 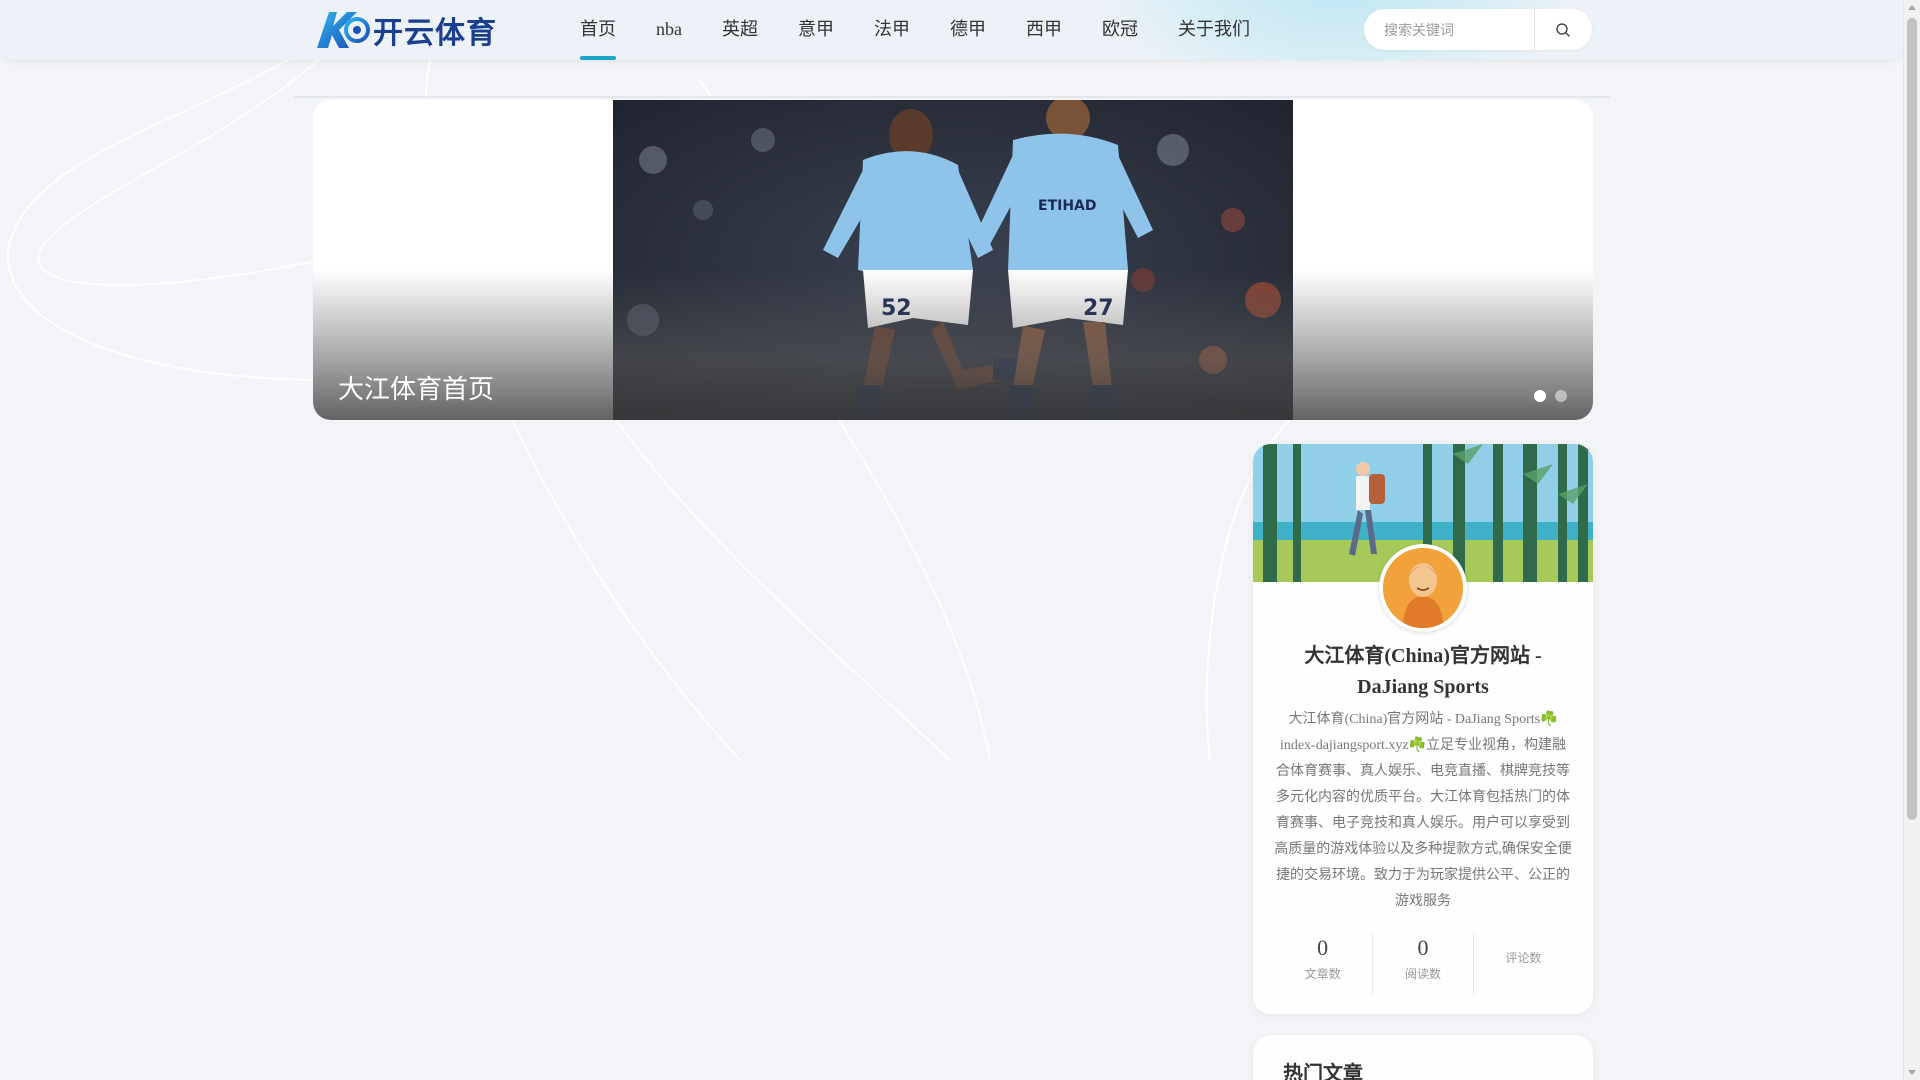 I want to click on stat-reads-label: 阅读数, so click(x=1422, y=974).